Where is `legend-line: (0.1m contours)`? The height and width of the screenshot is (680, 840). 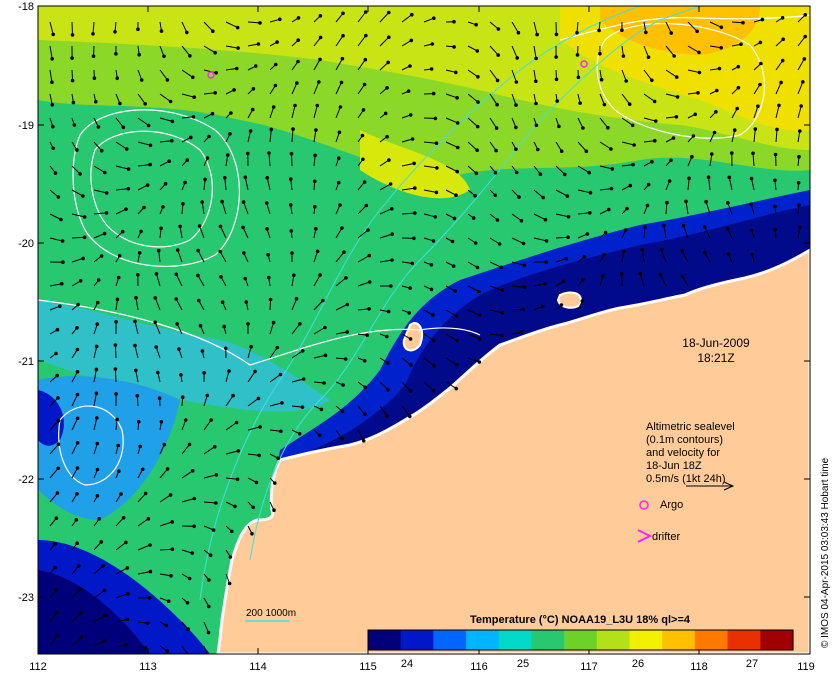 legend-line: (0.1m contours) is located at coordinates (684, 440).